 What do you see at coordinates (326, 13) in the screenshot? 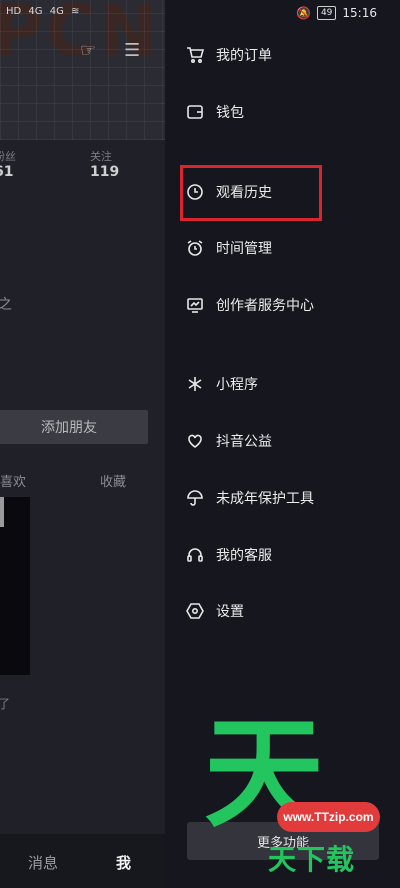
I see `battery-indicator: 49` at bounding box center [326, 13].